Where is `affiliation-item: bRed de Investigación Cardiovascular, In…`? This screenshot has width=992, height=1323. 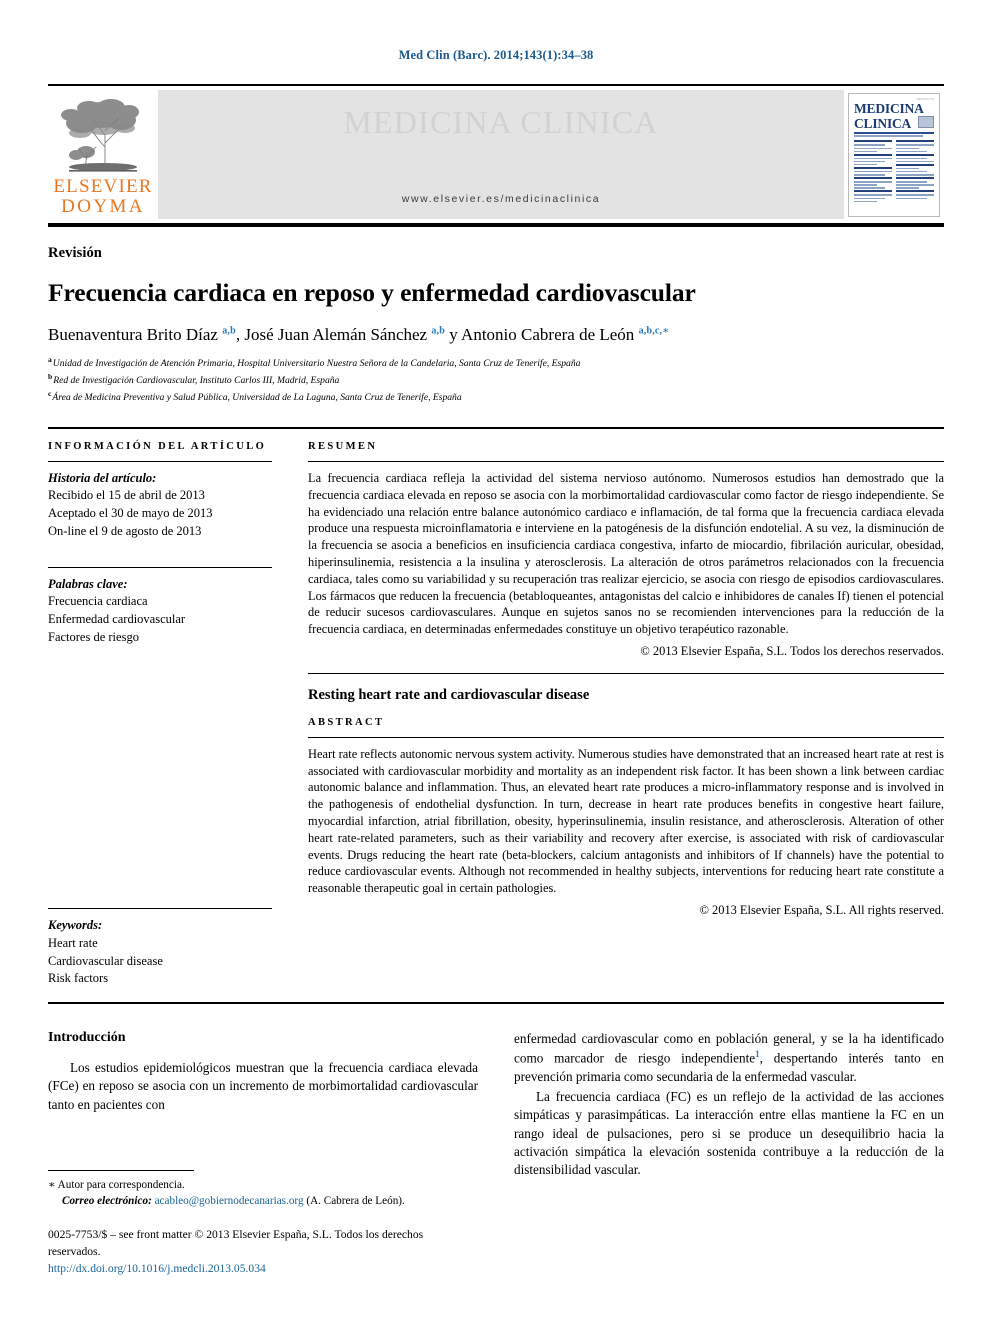 affiliation-item: bRed de Investigación Cardiovascular, In… is located at coordinates (496, 379).